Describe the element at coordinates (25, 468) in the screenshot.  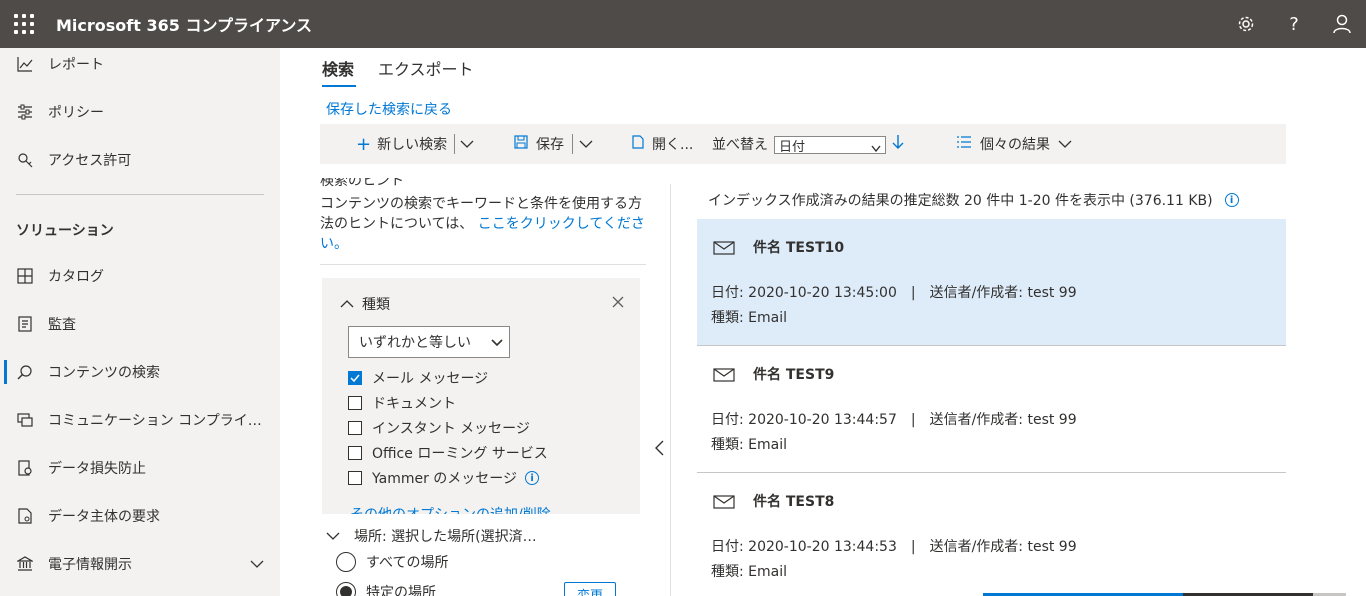
I see `dlp-icon` at that location.